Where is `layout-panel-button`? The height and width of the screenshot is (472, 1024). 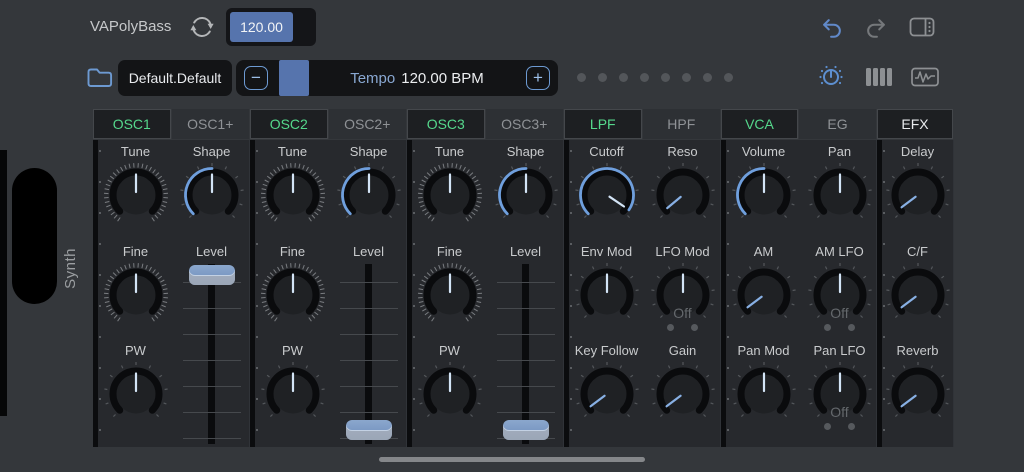 layout-panel-button is located at coordinates (922, 27).